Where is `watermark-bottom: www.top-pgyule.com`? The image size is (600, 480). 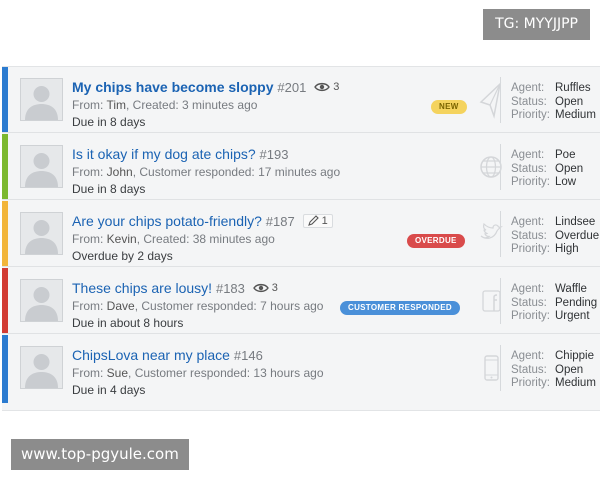 watermark-bottom: www.top-pgyule.com is located at coordinates (100, 454).